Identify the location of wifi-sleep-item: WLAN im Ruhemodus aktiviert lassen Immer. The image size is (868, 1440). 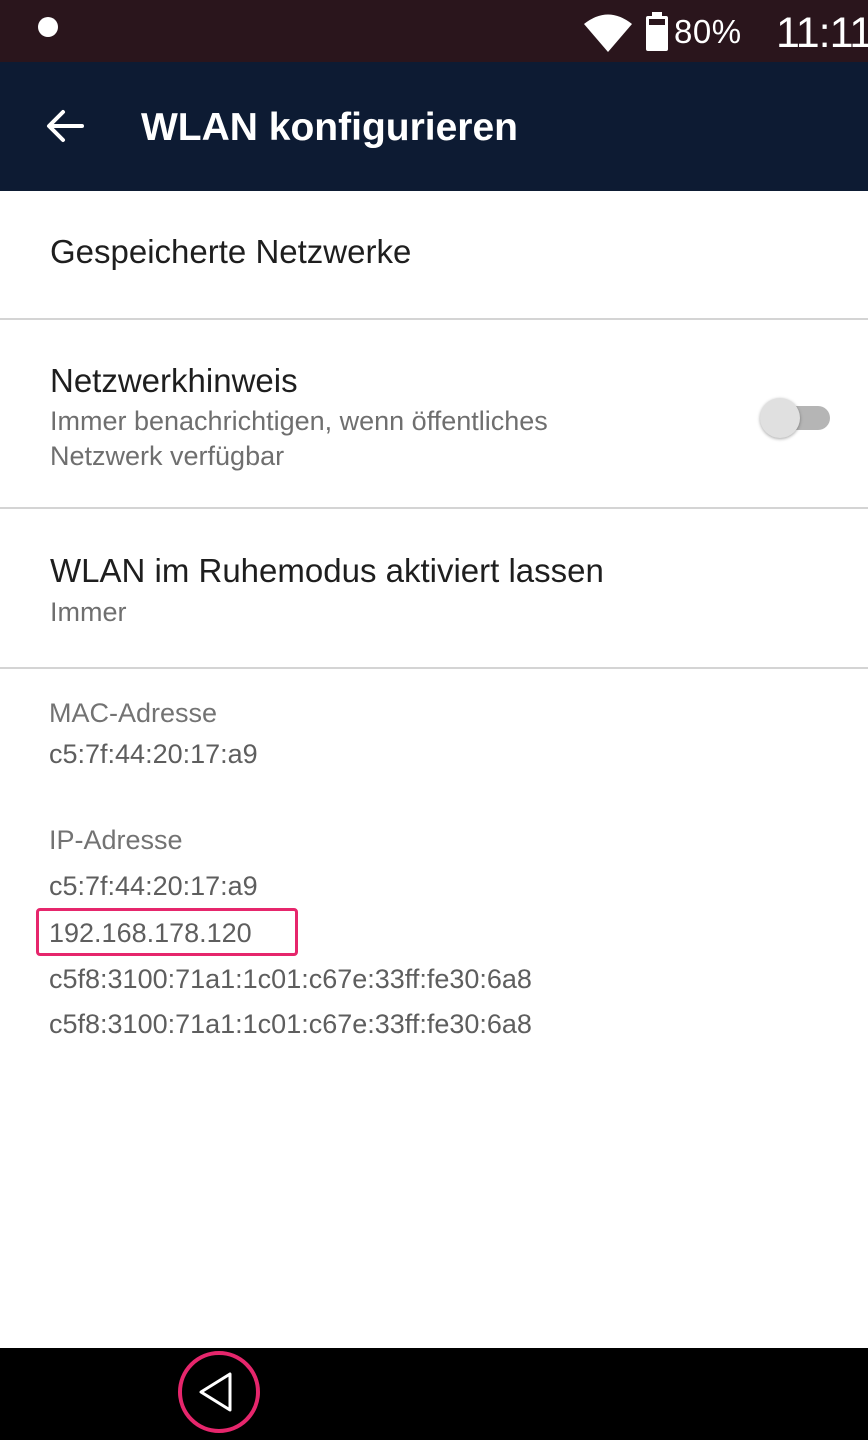
(434, 588).